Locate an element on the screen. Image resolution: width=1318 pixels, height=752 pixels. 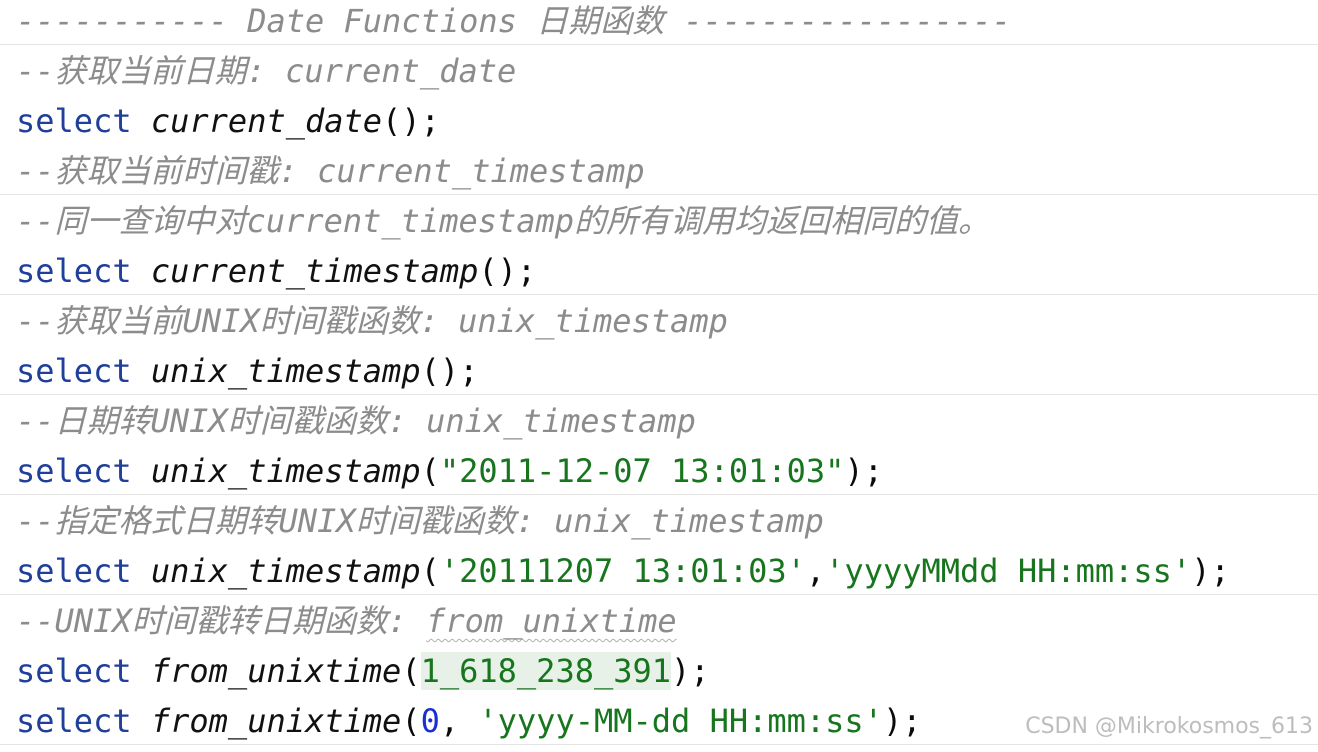
code-line-select: select unix_timestamp(); is located at coordinates (247, 371).